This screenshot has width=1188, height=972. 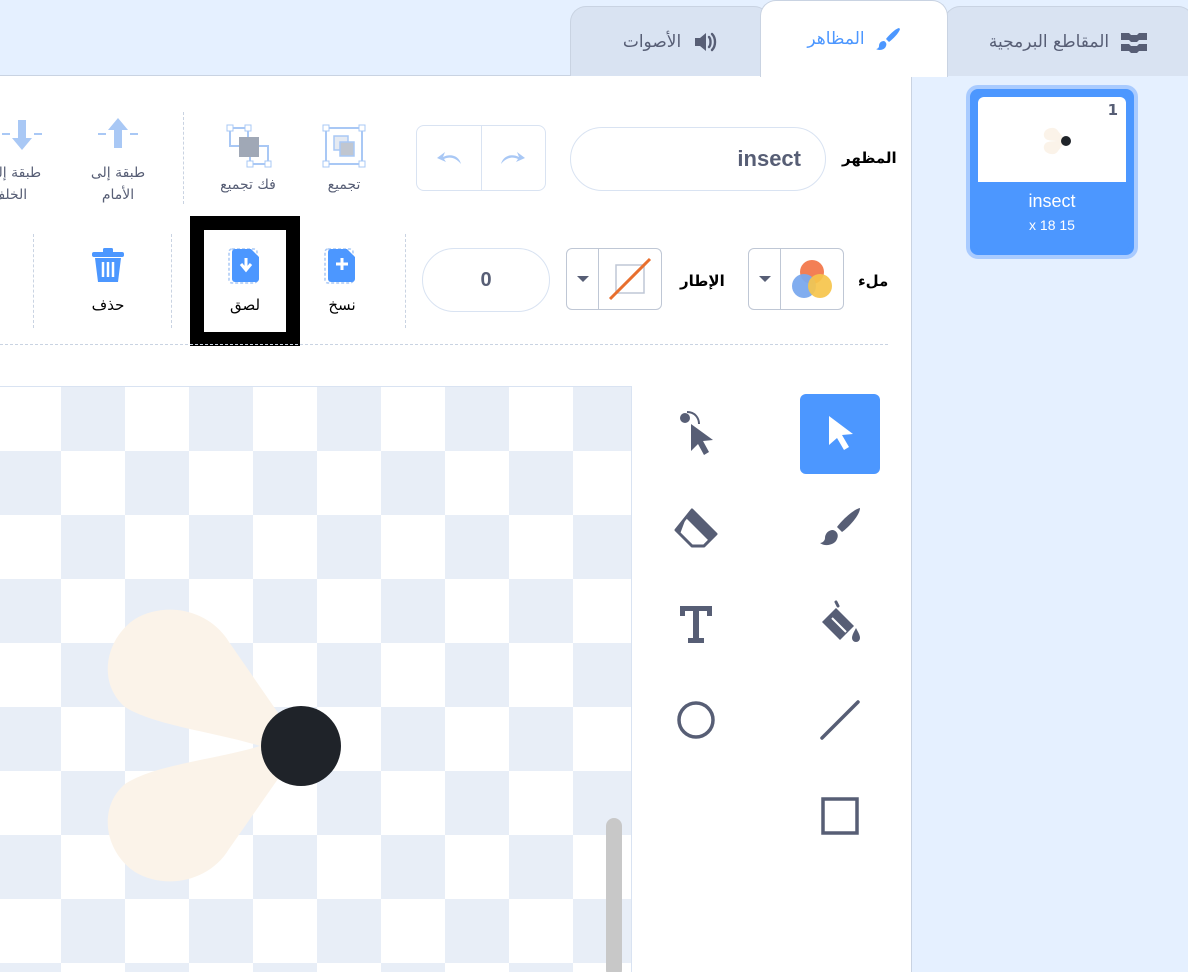 I want to click on speaker-icon, so click(x=704, y=42).